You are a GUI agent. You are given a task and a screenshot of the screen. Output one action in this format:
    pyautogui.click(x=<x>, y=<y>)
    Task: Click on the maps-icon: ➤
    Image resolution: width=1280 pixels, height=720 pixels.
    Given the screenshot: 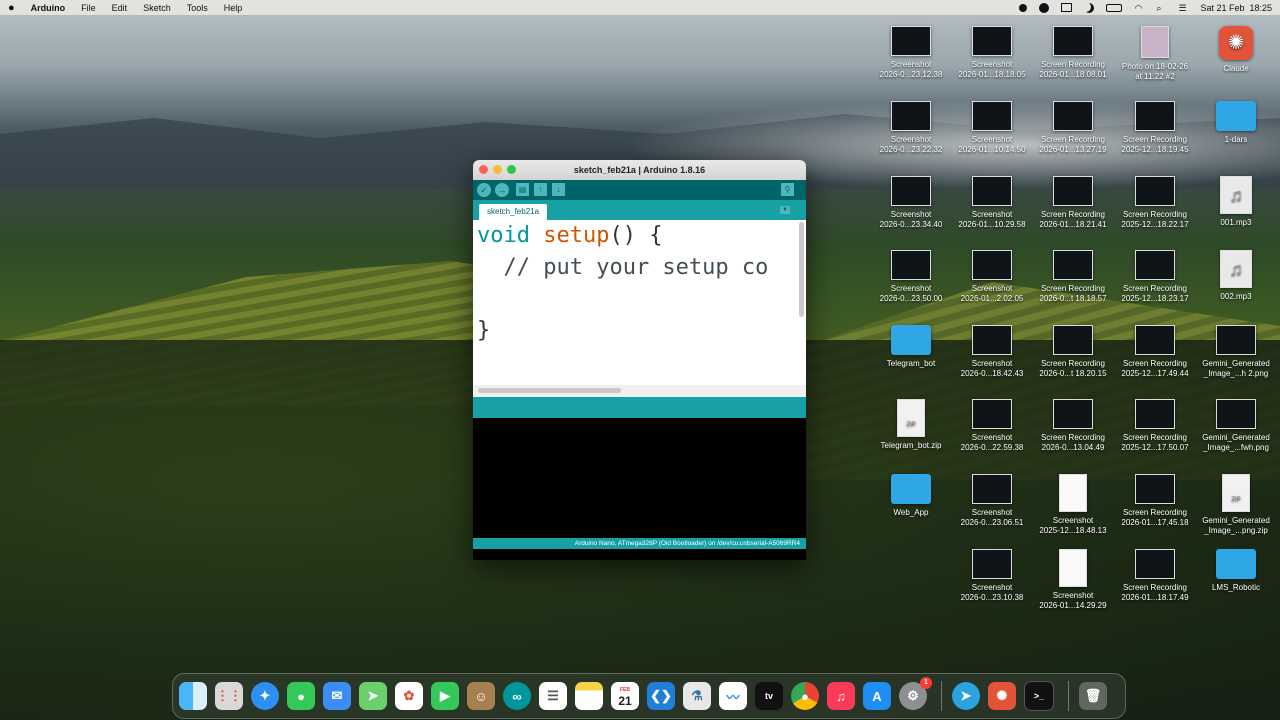 What is the action you would take?
    pyautogui.click(x=373, y=696)
    